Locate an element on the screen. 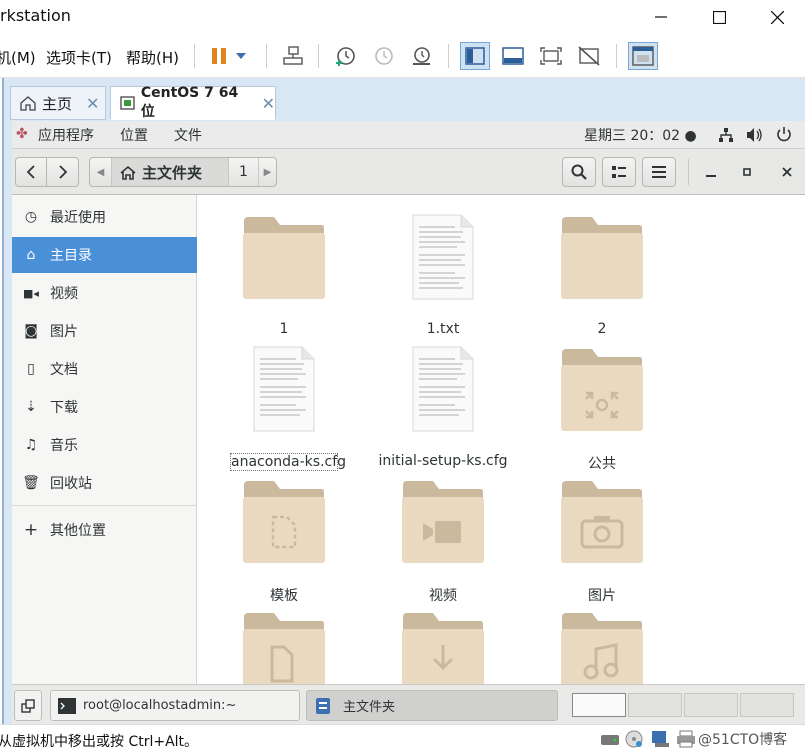  snapshot-manager-button is located at coordinates (421, 56).